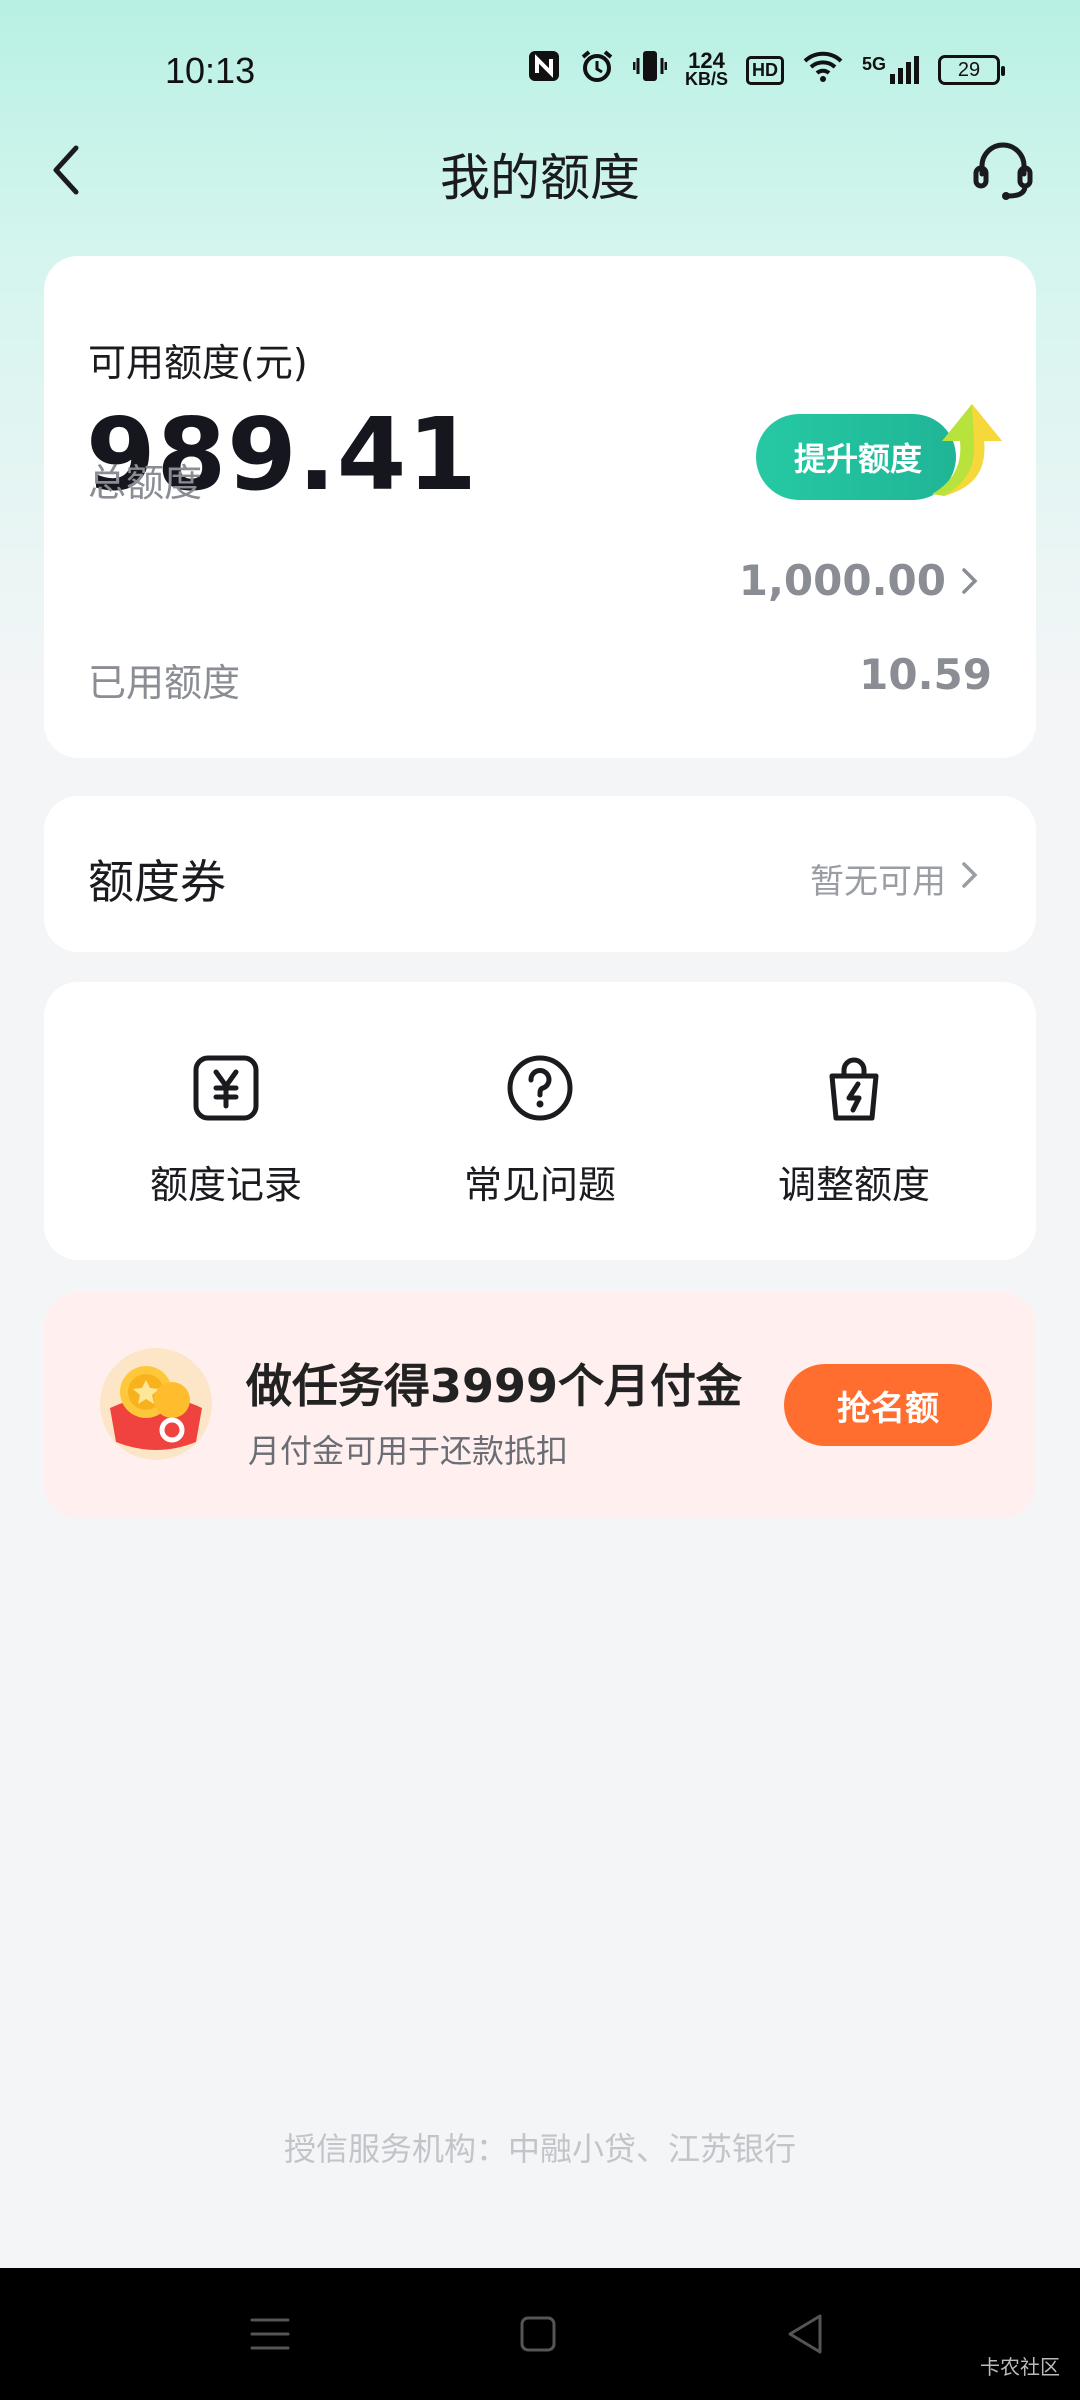  I want to click on hd-badge: HD, so click(764, 70).